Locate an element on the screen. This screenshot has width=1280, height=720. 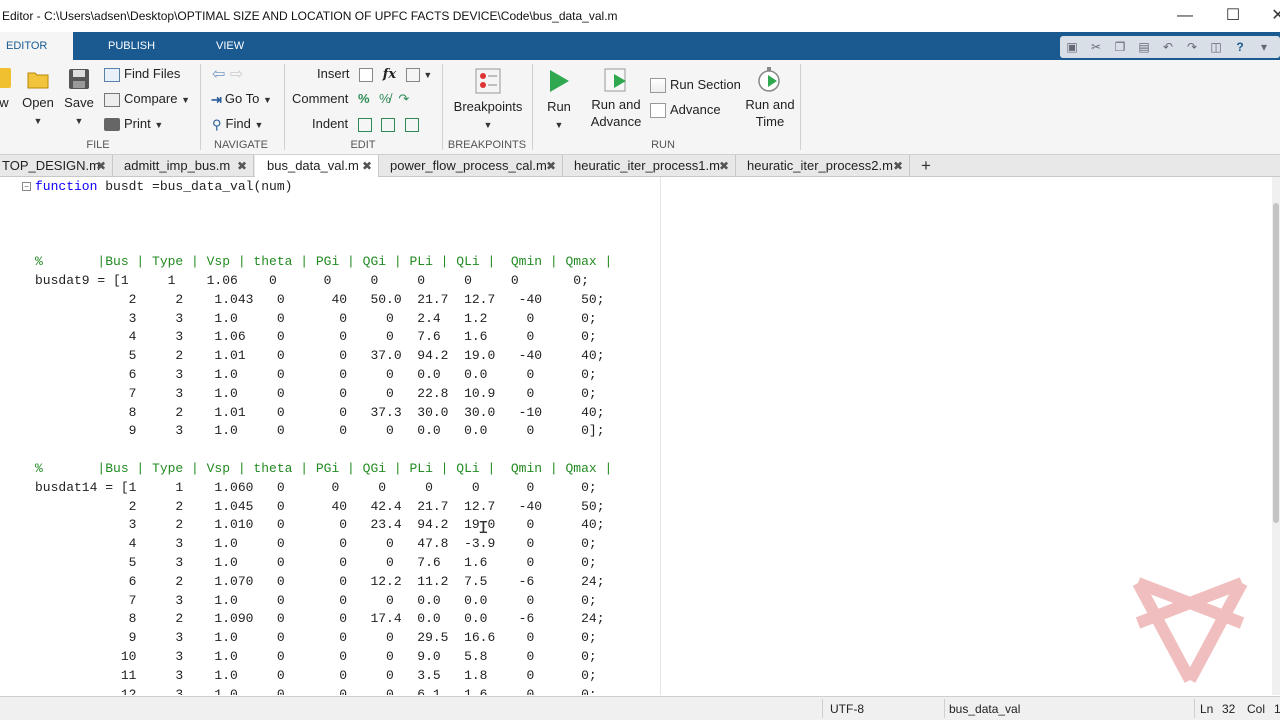
run-button: Run ▼ is located at coordinates (559, 101).